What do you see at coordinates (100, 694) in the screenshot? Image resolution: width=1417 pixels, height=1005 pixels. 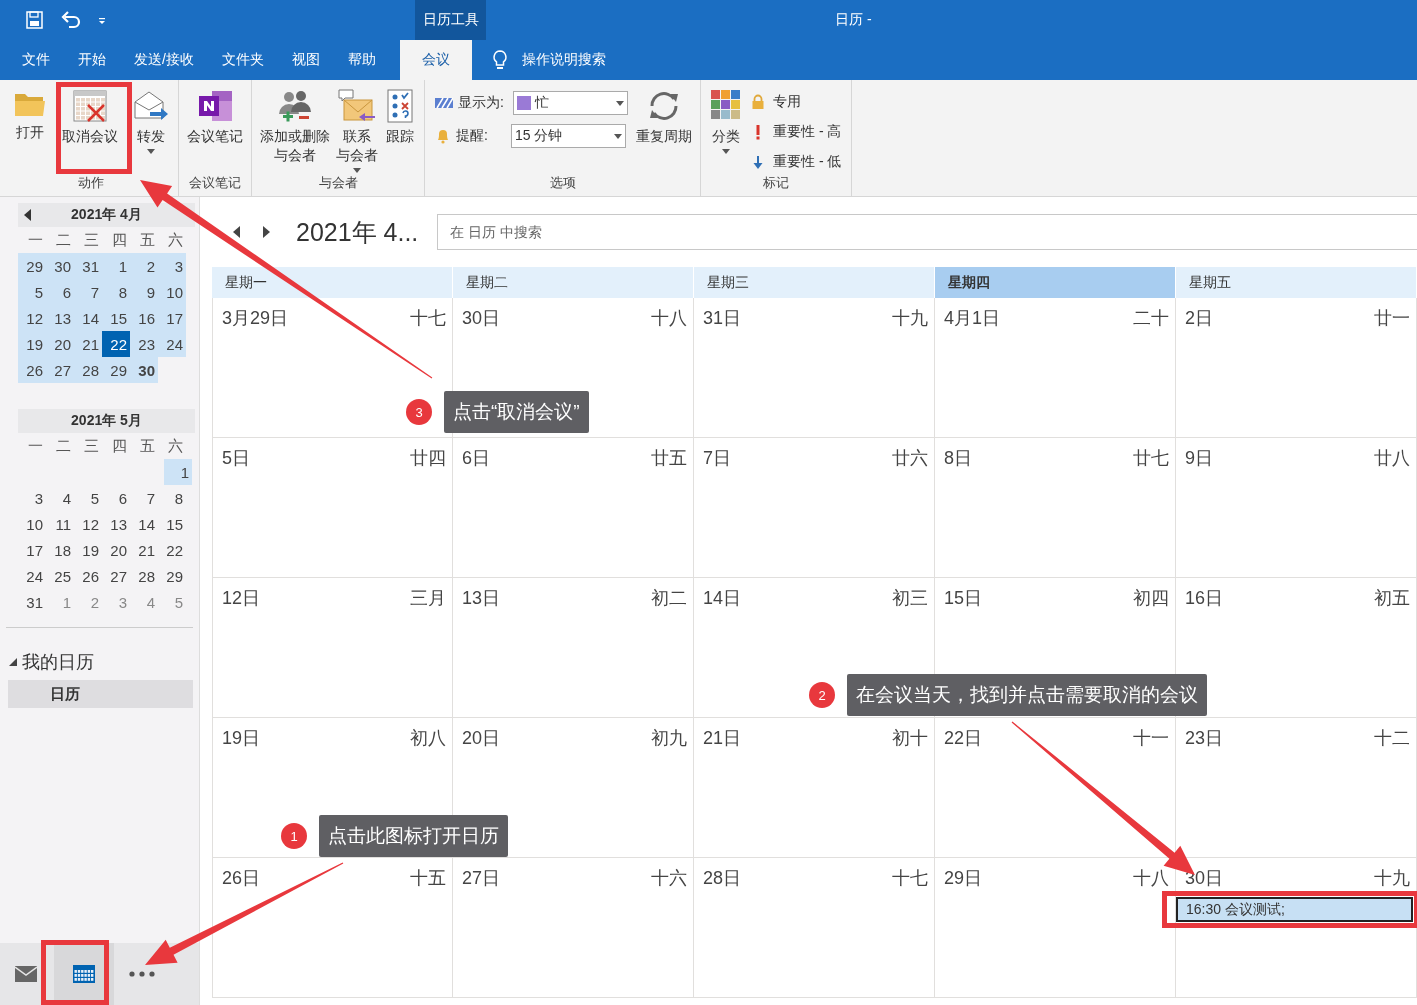 I see `calendar-folder-item: 日历` at bounding box center [100, 694].